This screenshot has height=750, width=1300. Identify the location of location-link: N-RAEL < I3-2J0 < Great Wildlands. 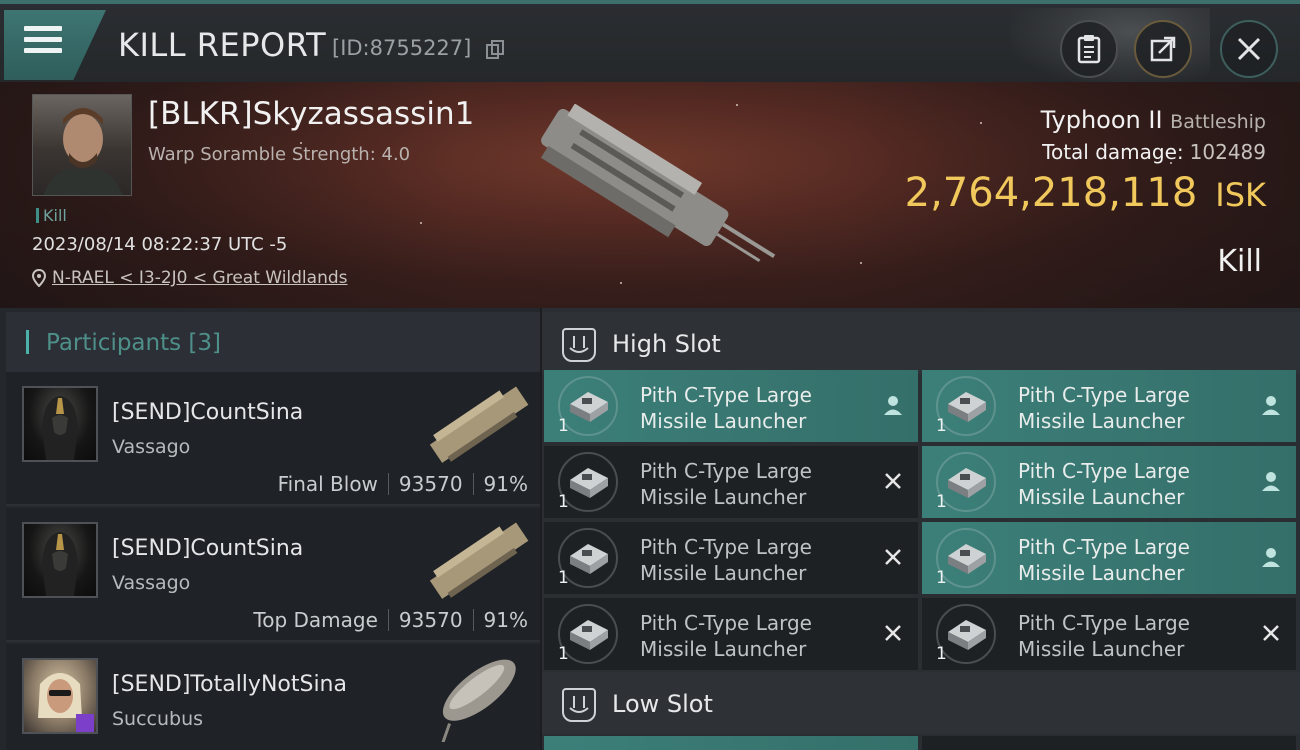
(190, 278).